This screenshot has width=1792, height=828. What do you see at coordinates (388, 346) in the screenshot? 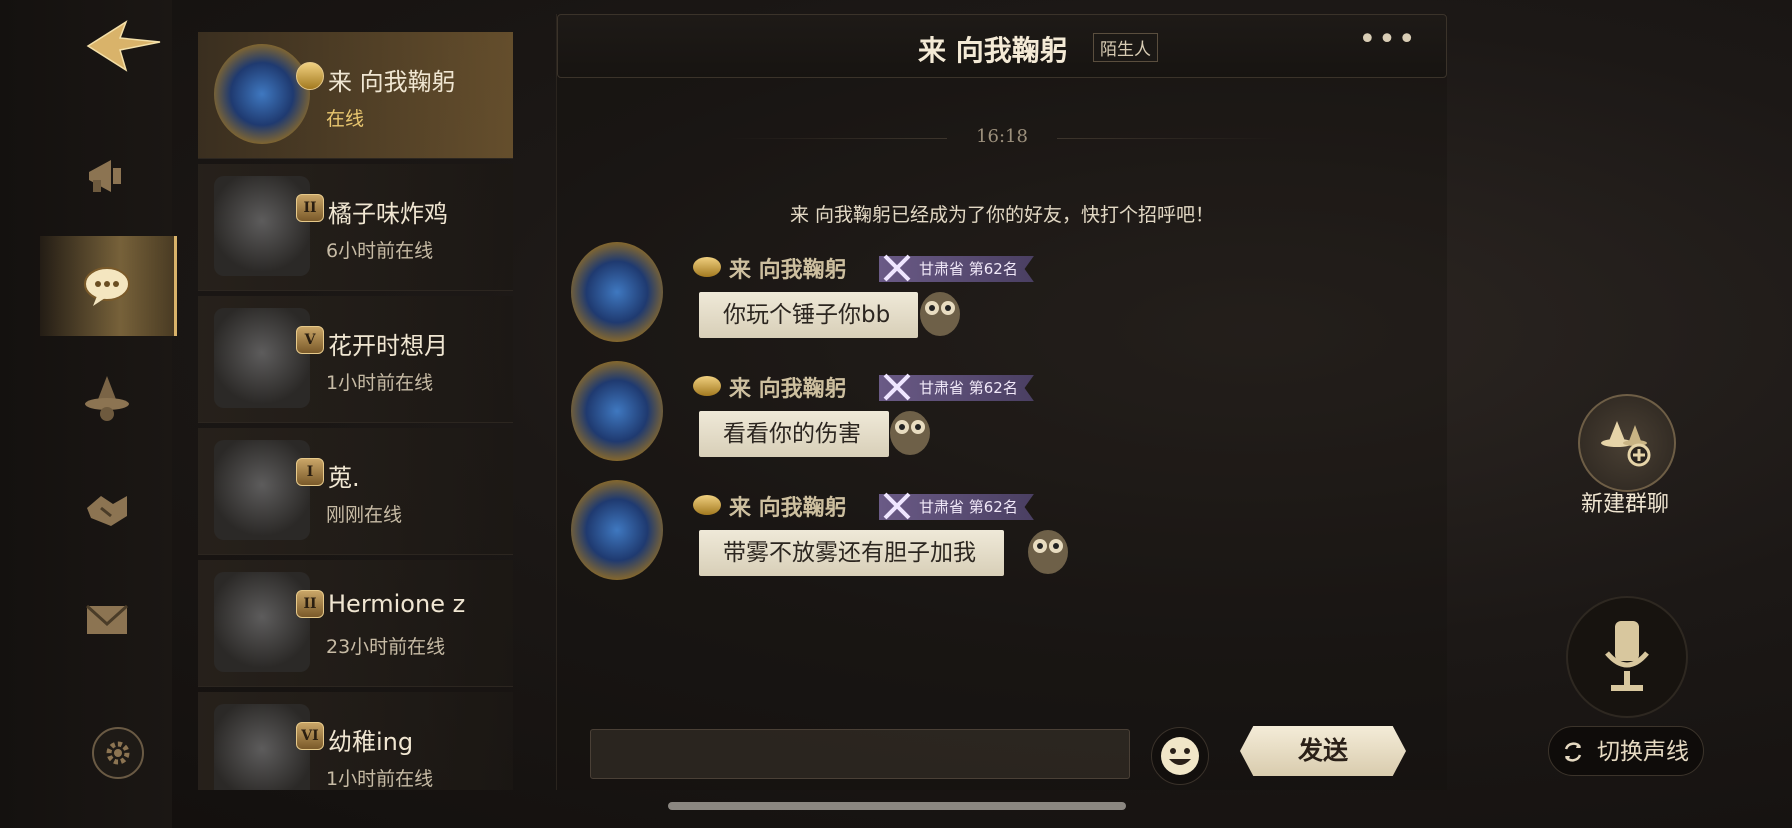
I see `friend-name: 花开时想月` at bounding box center [388, 346].